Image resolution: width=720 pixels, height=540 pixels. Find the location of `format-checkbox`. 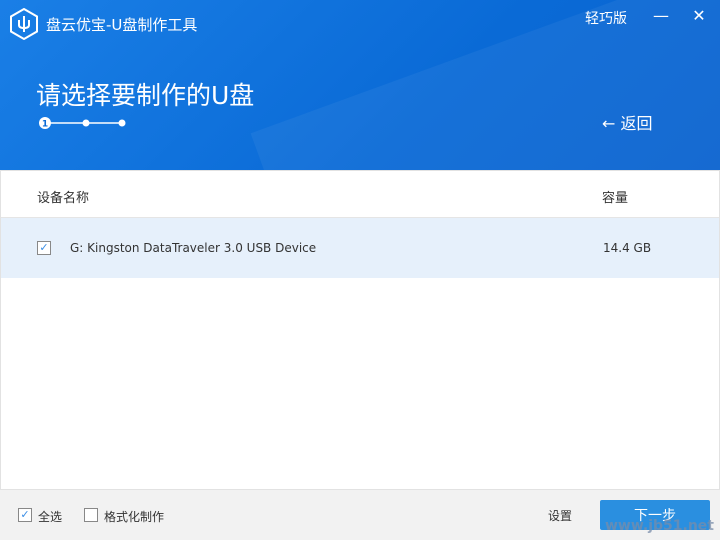

format-checkbox is located at coordinates (91, 515).